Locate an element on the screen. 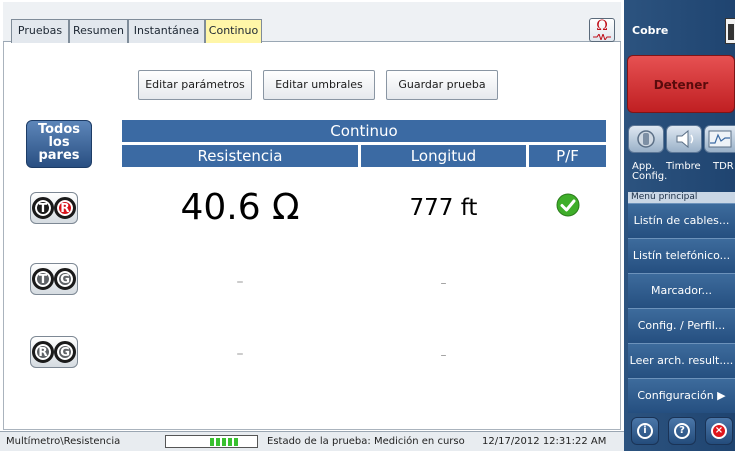 The image size is (735, 451). resistance-value: 40.6 Ω is located at coordinates (240, 207).